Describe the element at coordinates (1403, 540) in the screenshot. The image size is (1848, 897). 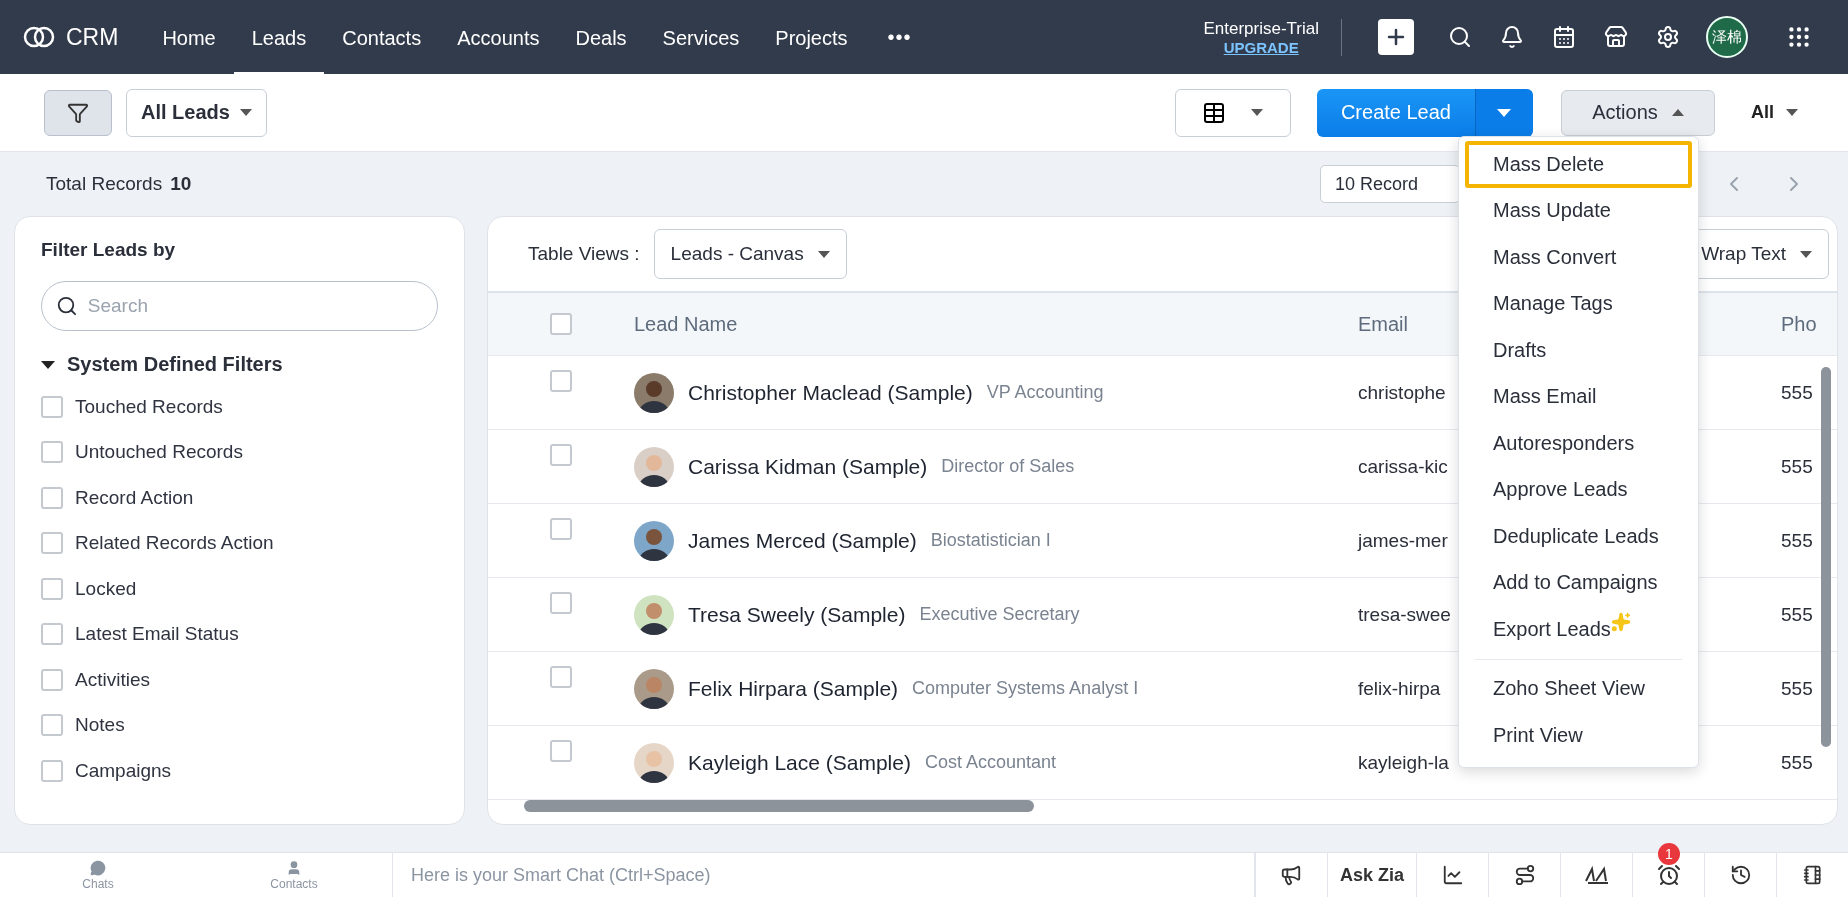
I see `email-cell: james-mer` at that location.